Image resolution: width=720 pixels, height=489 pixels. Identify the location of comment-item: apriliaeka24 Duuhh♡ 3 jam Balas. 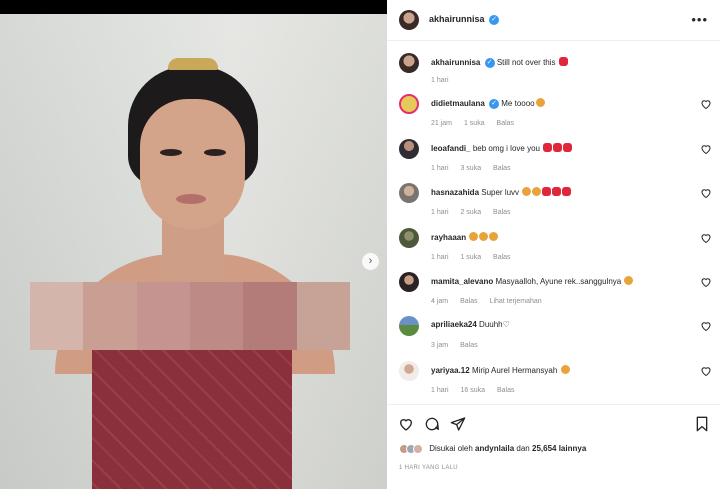
(553, 338).